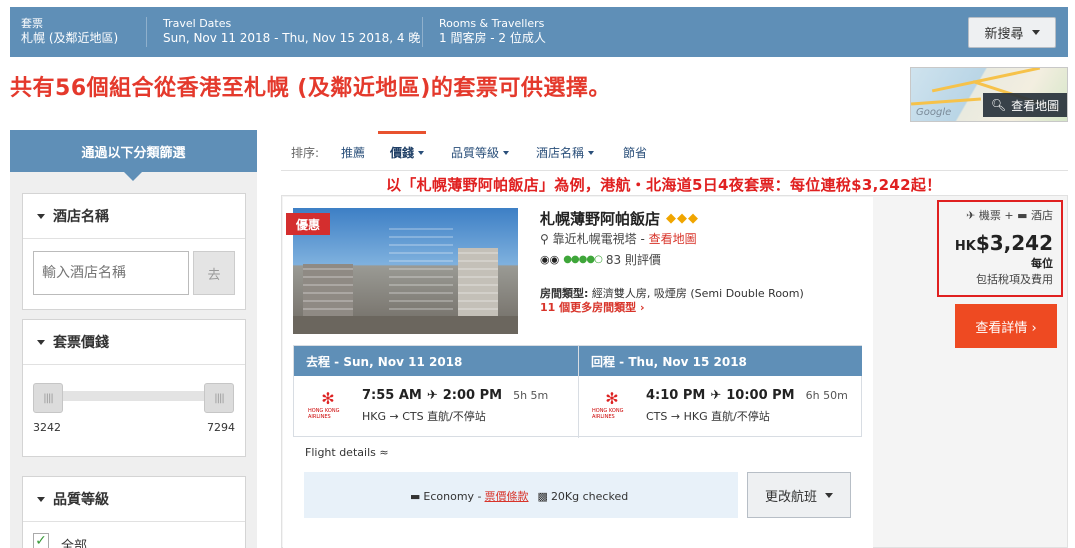 This screenshot has height=548, width=1075. I want to click on hotel-name-input, so click(111, 273).